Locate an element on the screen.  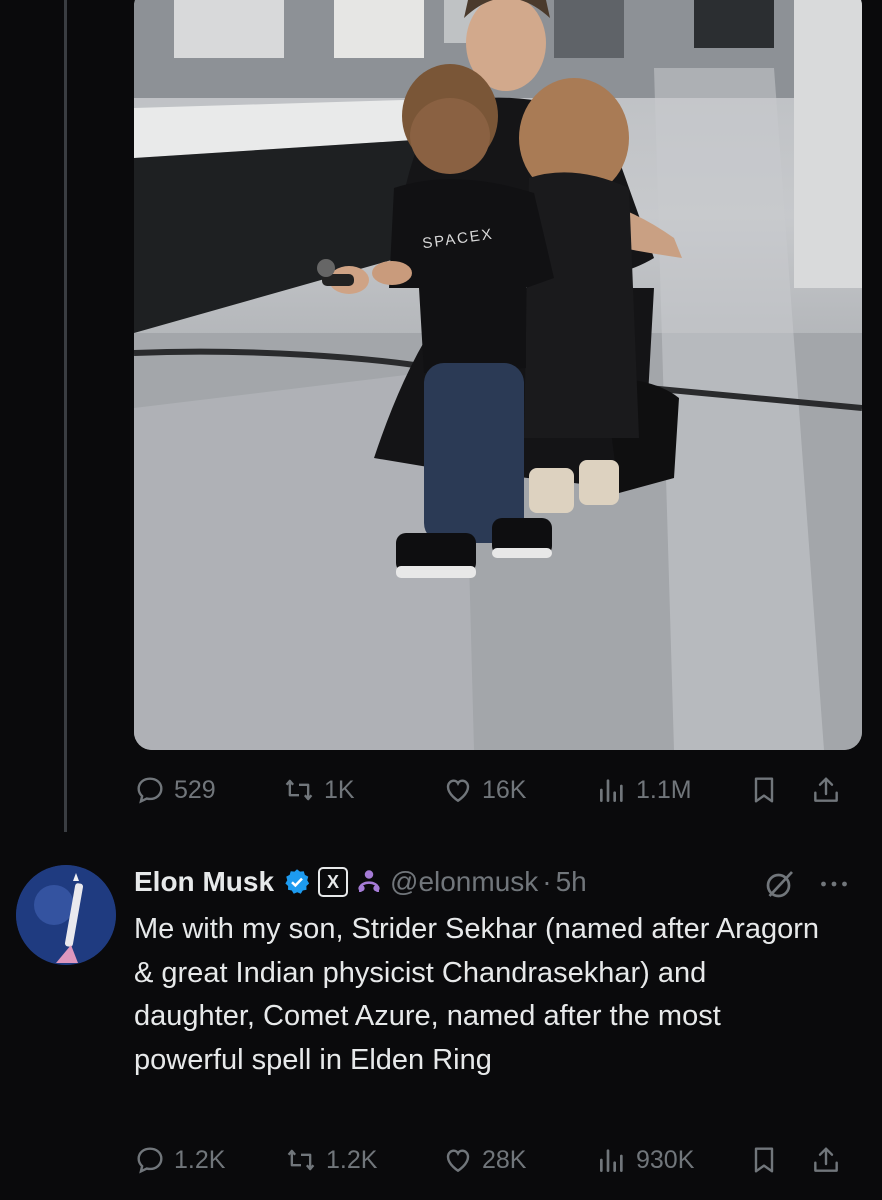
avatar is located at coordinates (66, 915).